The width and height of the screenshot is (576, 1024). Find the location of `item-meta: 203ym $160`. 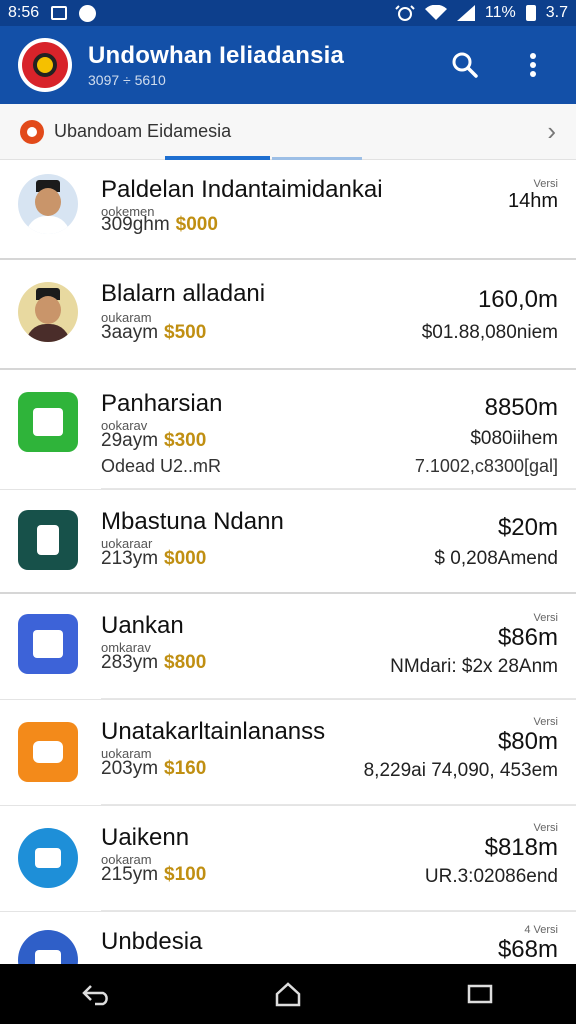

item-meta: 203ym $160 is located at coordinates (154, 768).